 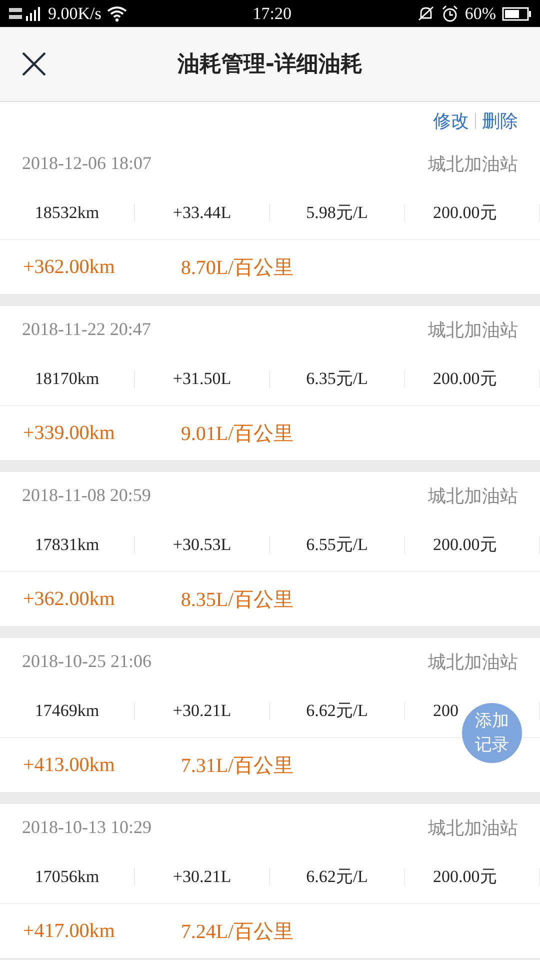 I want to click on alarm-icon, so click(x=449, y=13).